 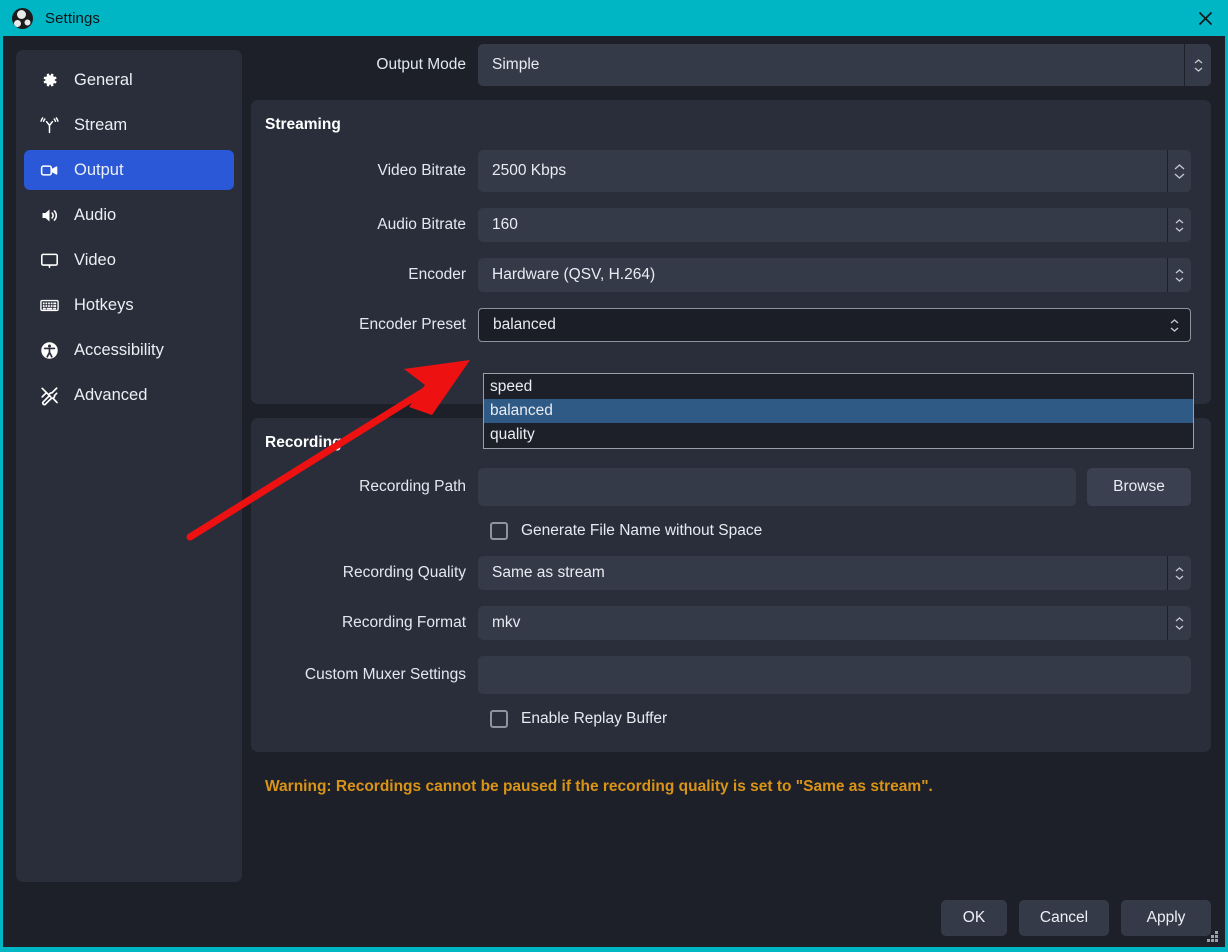 I want to click on output-mode-select: Simple, so click(x=844, y=65).